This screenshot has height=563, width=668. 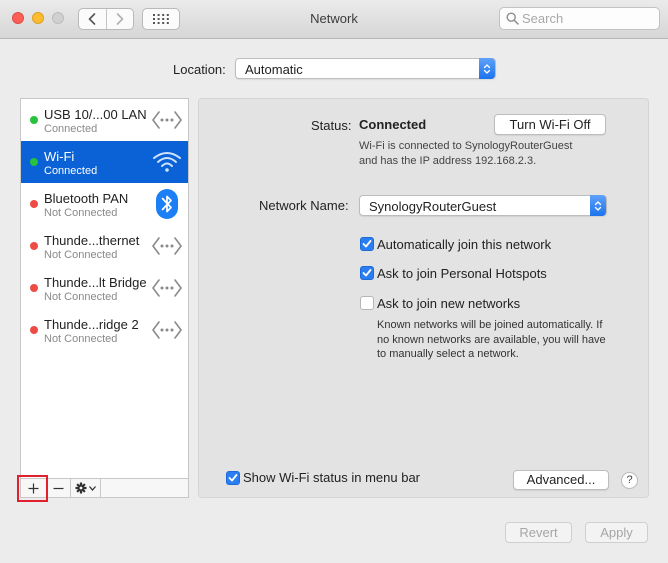 I want to click on add-button-highlight, so click(x=32, y=488).